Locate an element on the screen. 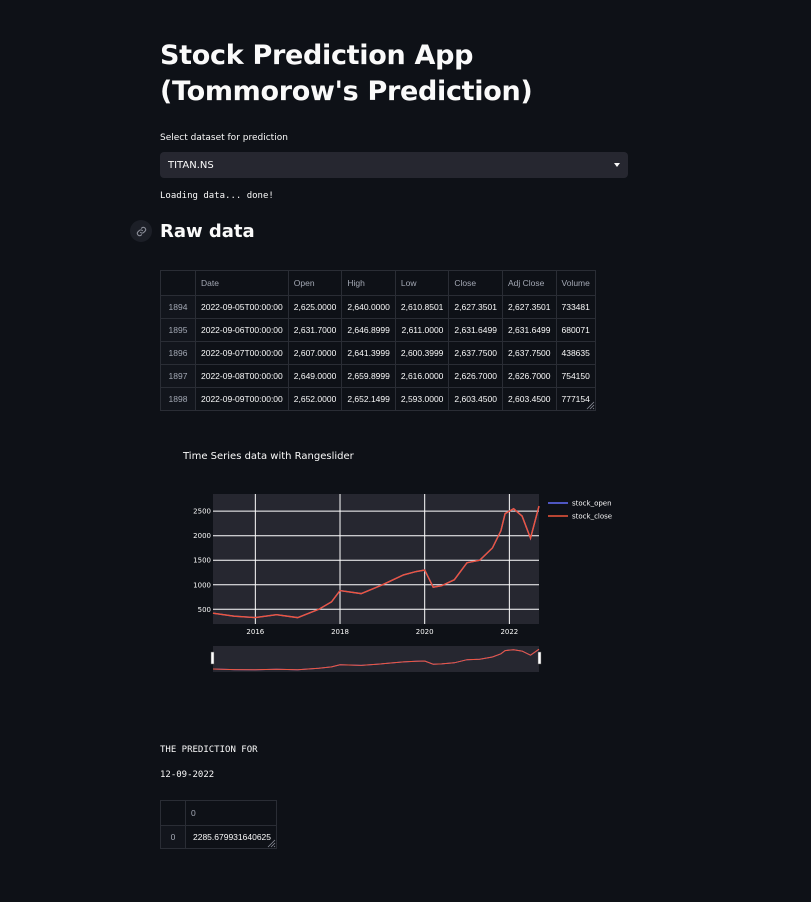  chart-title: Time Series data with Rangeslider is located at coordinates (268, 456).